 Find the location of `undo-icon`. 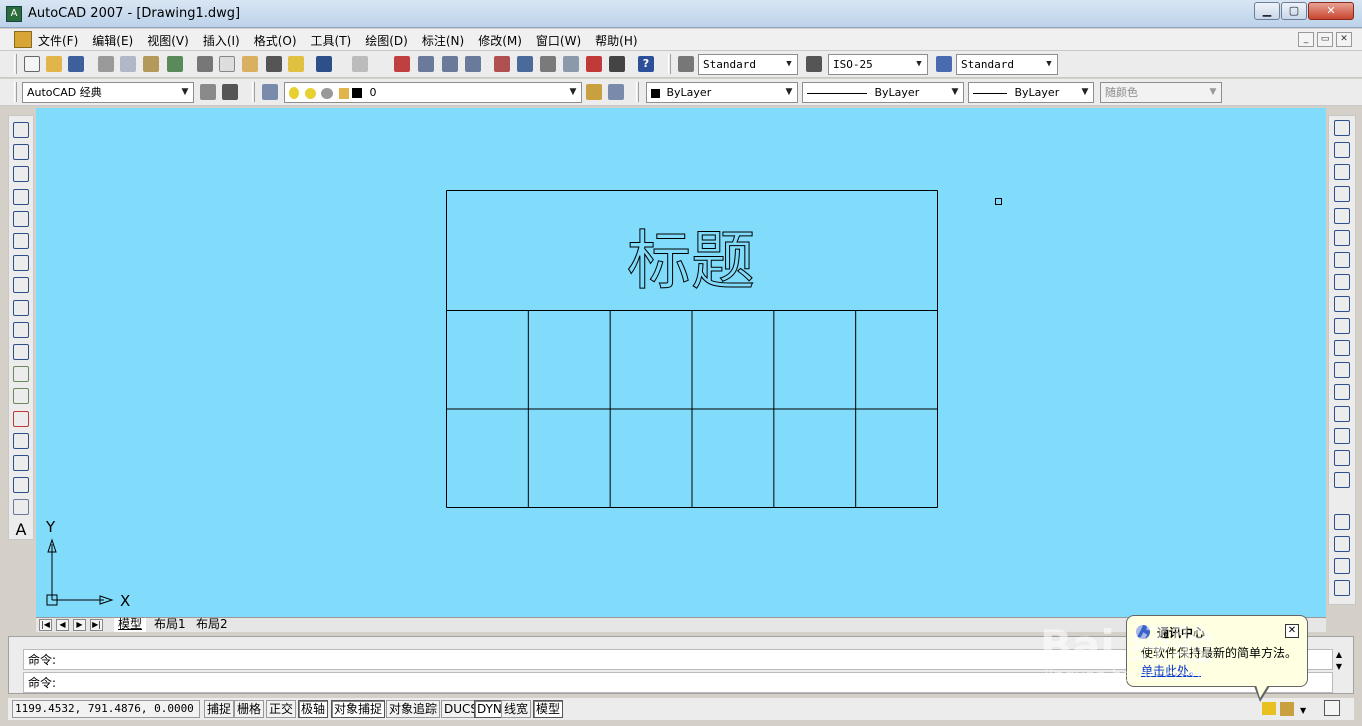

undo-icon is located at coordinates (324, 64).